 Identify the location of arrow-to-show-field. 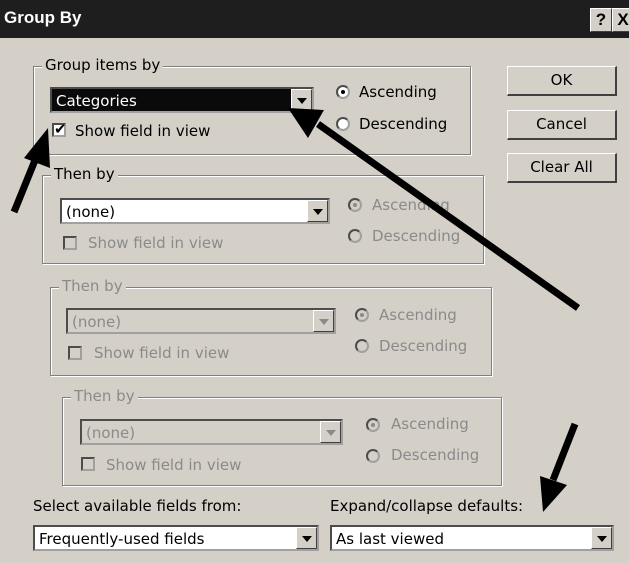
(30, 171).